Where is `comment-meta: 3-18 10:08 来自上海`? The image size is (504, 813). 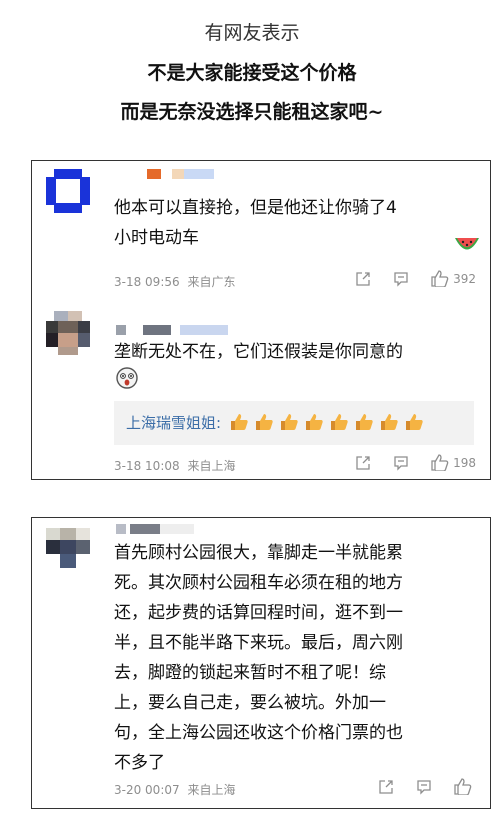 comment-meta: 3-18 10:08 来自上海 is located at coordinates (174, 465).